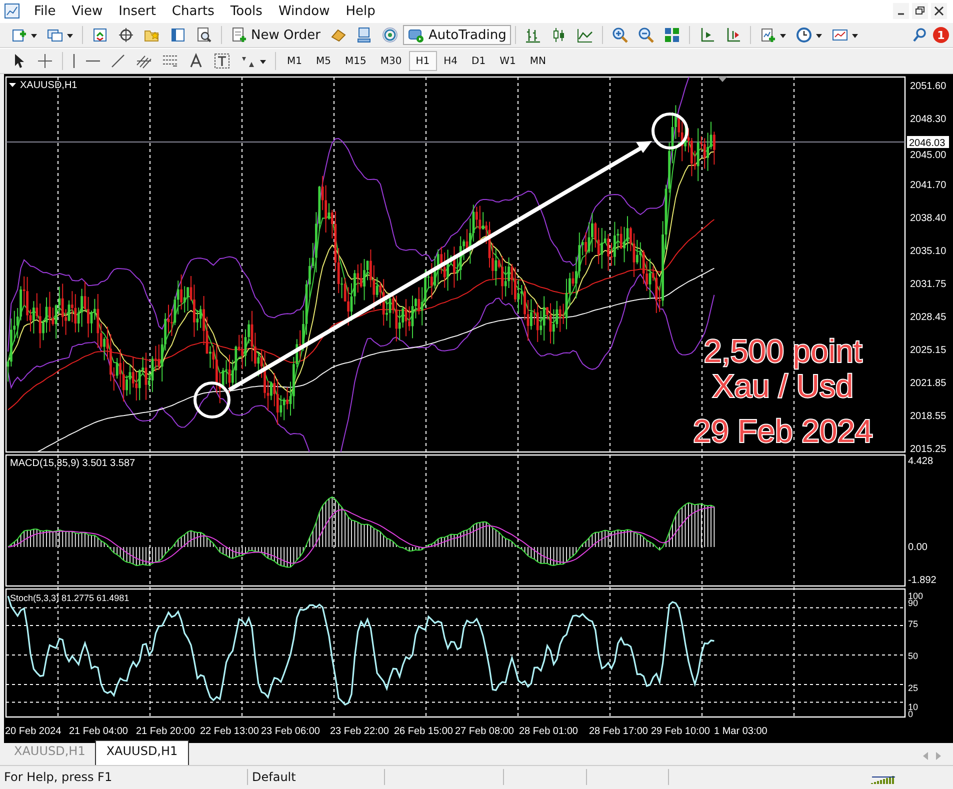  Describe the element at coordinates (55, 35) in the screenshot. I see `profiles-icon` at that location.